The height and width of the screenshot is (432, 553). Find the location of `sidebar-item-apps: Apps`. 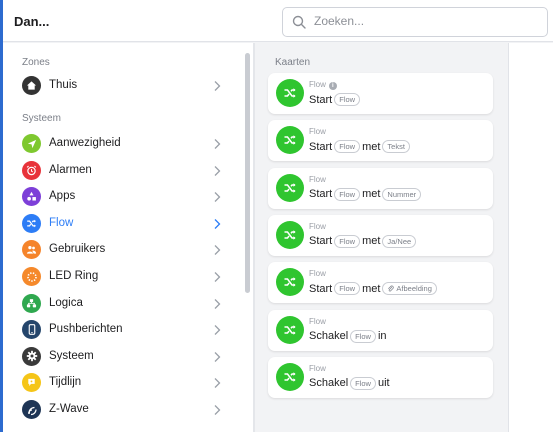

sidebar-item-apps: Apps is located at coordinates (123, 197).